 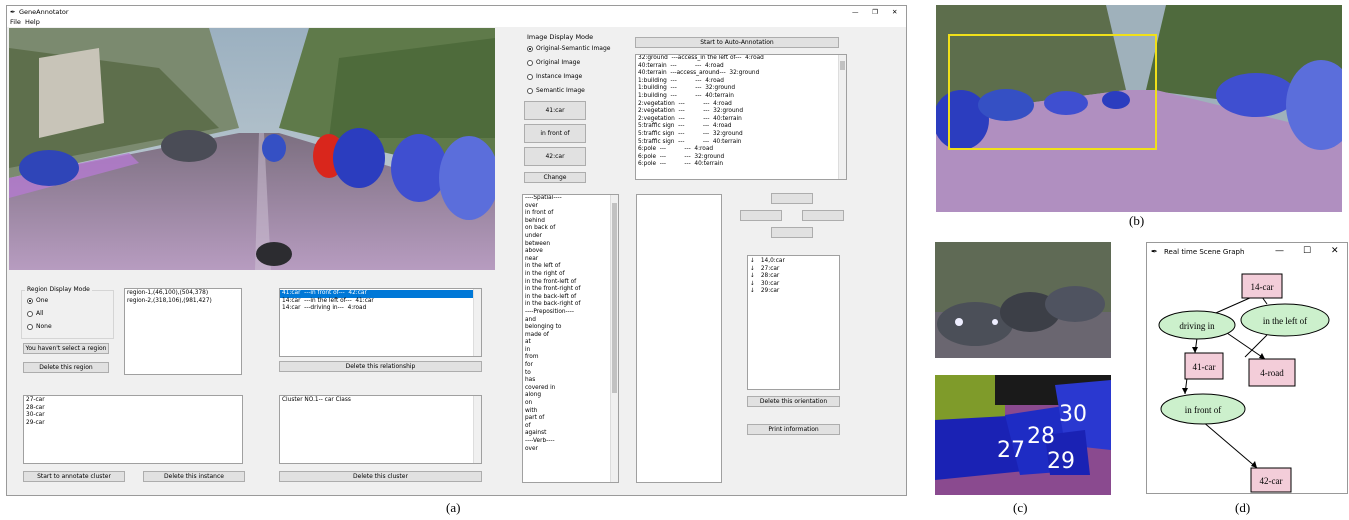 I want to click on relationship-item: 41:car ---in front of--- 42:car, so click(x=380, y=294).